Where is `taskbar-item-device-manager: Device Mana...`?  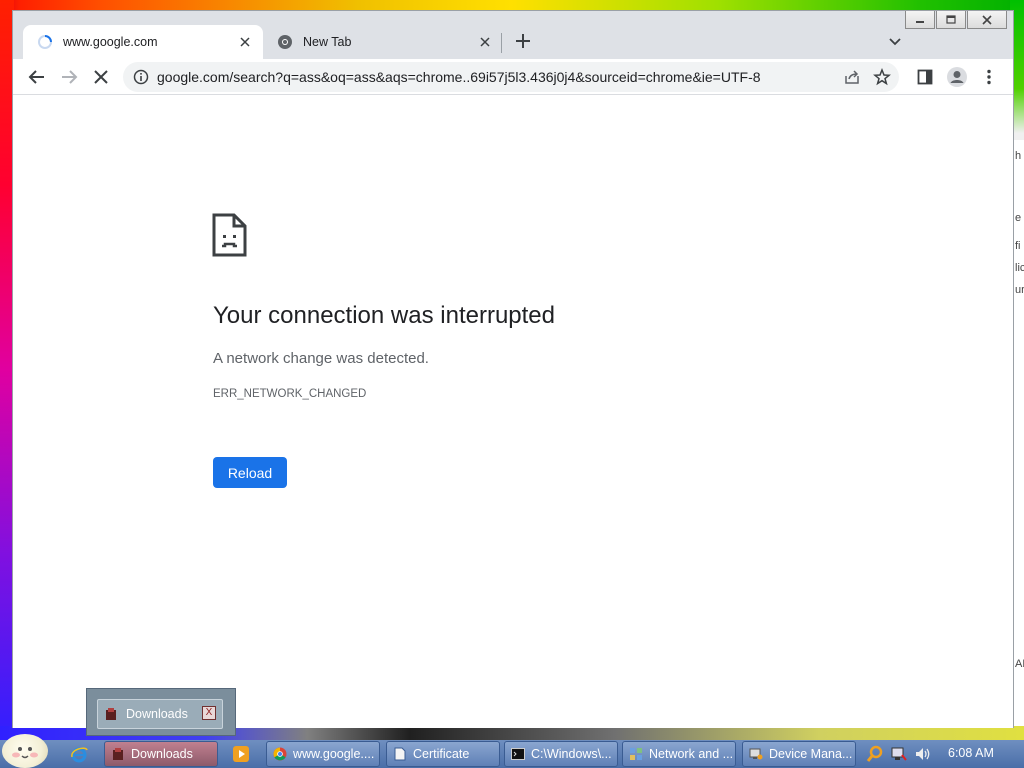 taskbar-item-device-manager: Device Mana... is located at coordinates (799, 754).